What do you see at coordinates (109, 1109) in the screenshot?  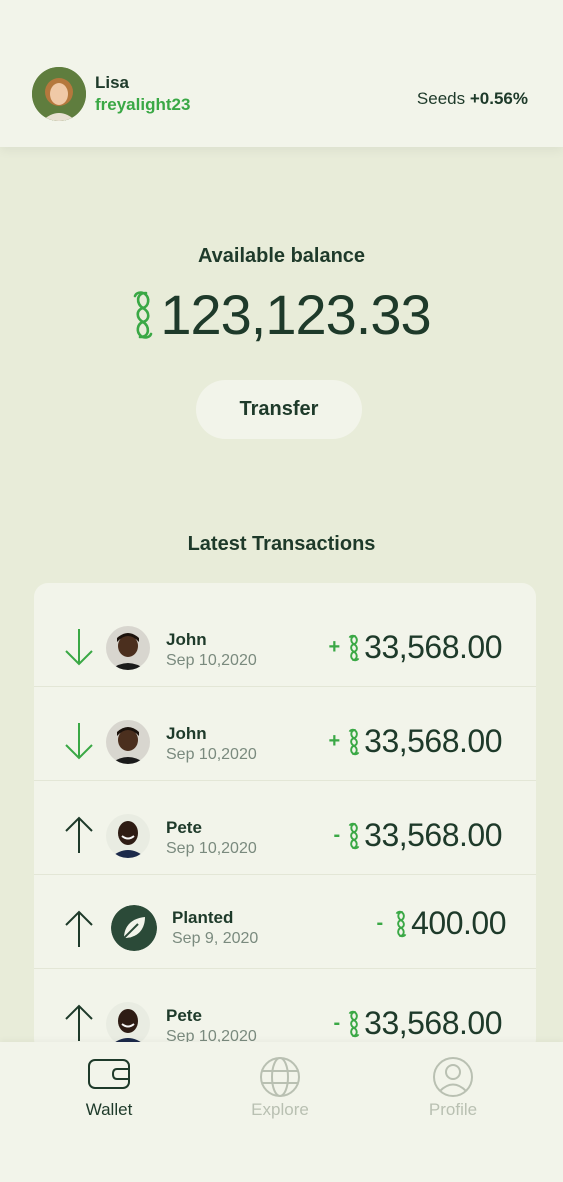 I see `tab-wallet-label: Wallet` at bounding box center [109, 1109].